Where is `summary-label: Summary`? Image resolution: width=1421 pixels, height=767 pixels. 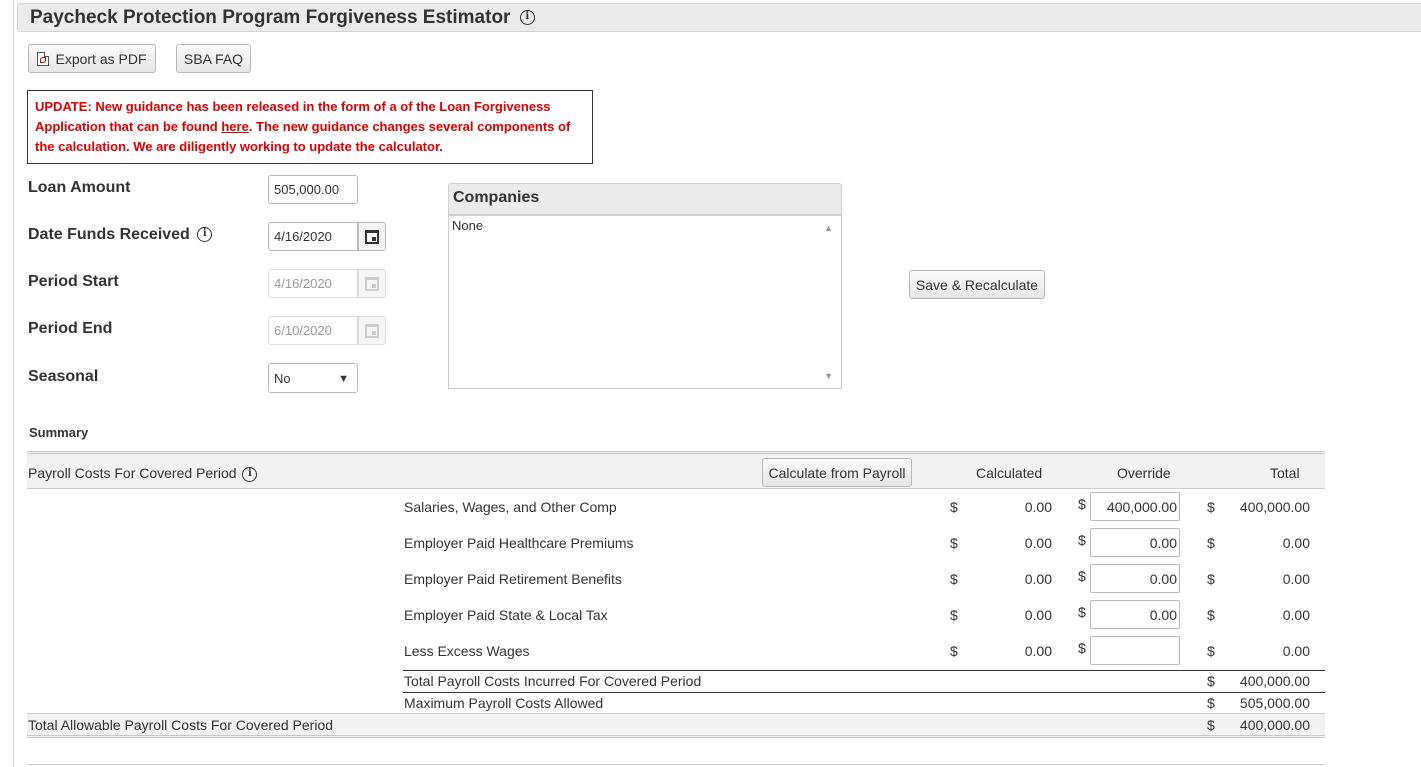 summary-label: Summary is located at coordinates (59, 432).